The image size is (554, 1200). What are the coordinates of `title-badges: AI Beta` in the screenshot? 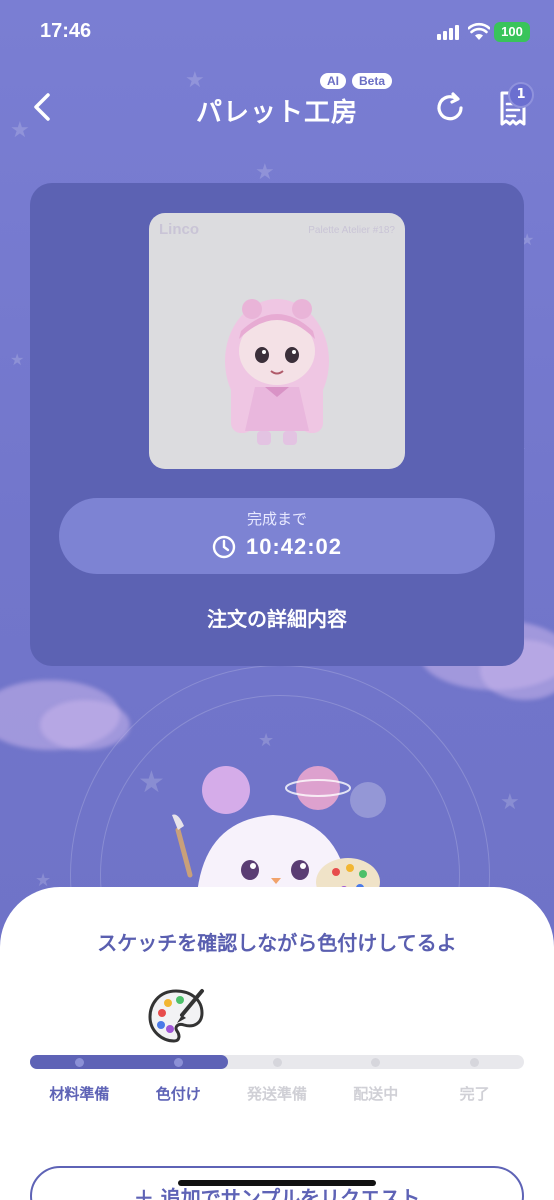 It's located at (356, 81).